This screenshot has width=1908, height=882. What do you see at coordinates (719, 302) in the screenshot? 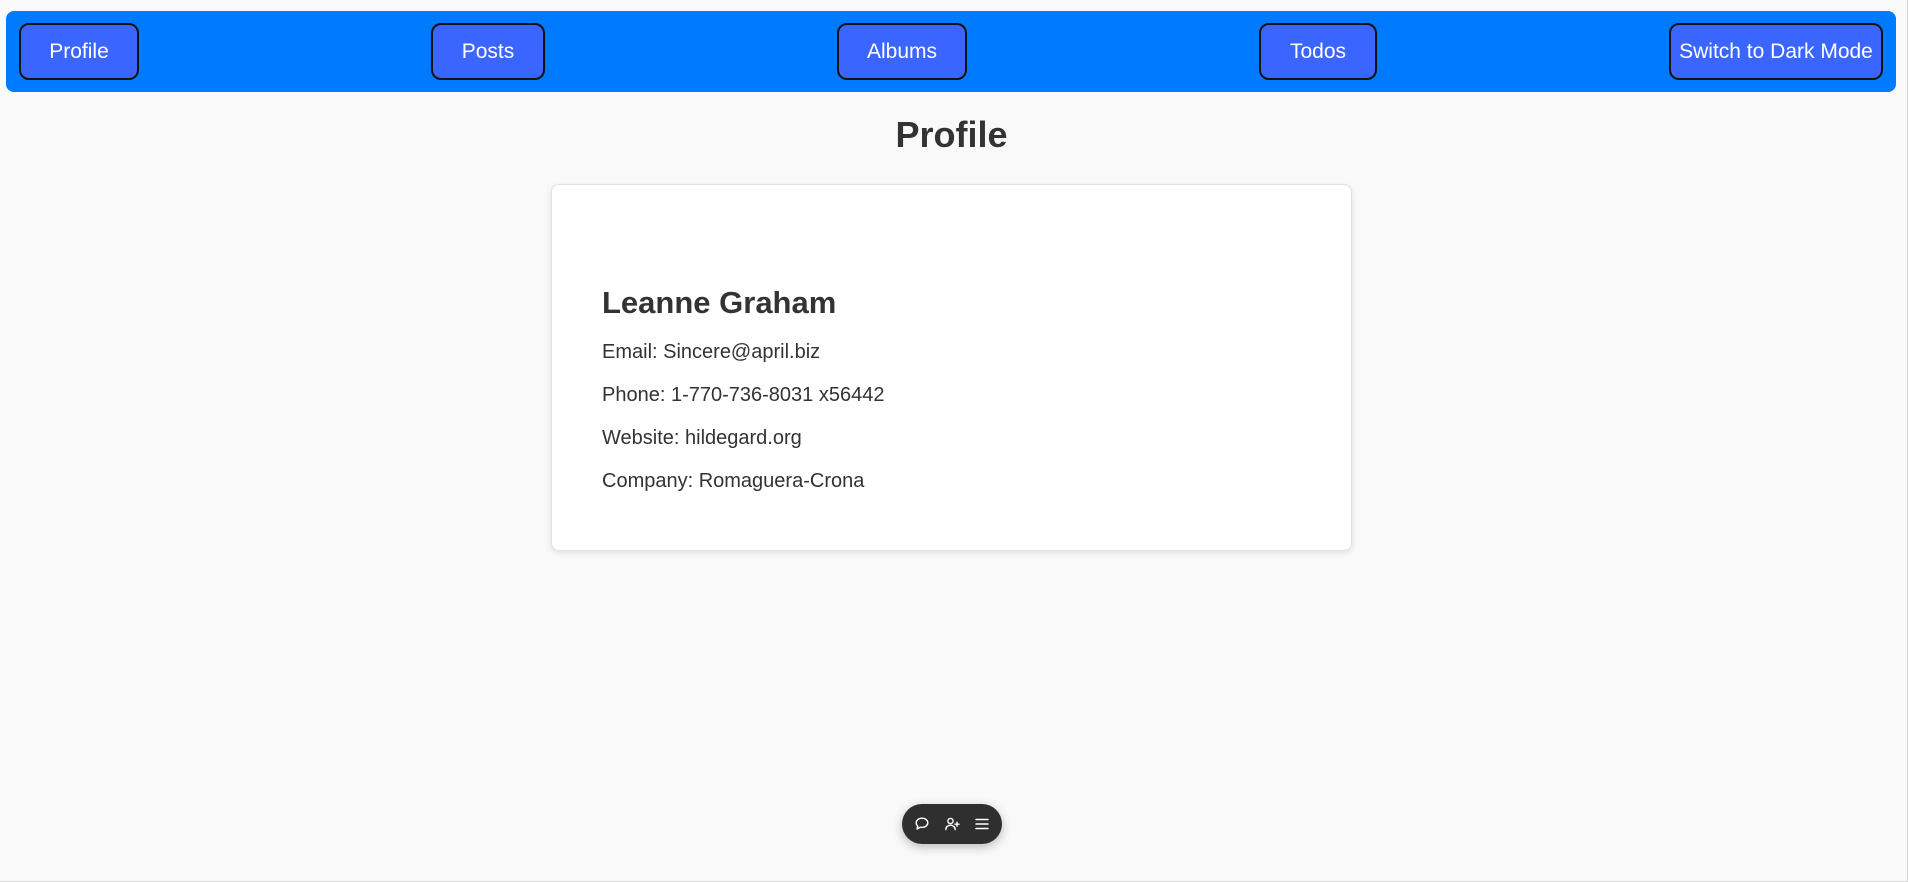
I see `profile-name: Leanne Graham` at bounding box center [719, 302].